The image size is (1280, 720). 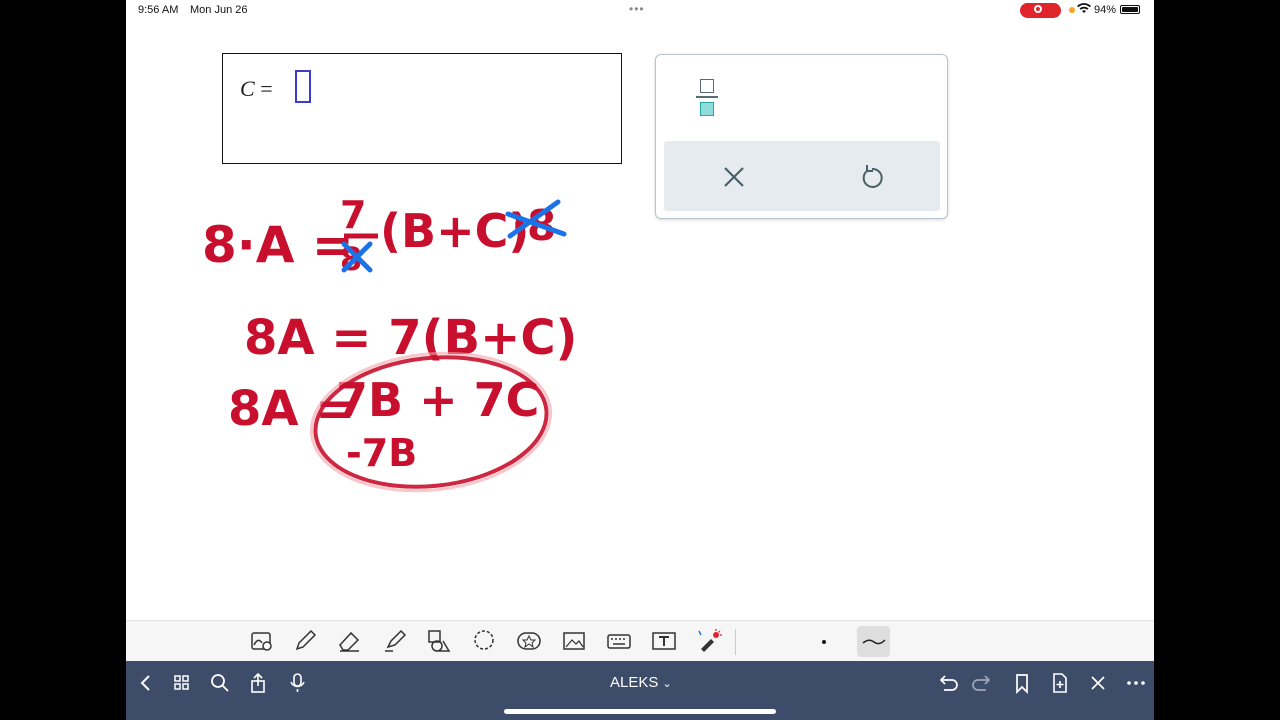 I want to click on document-title: ALEKS, so click(x=634, y=682).